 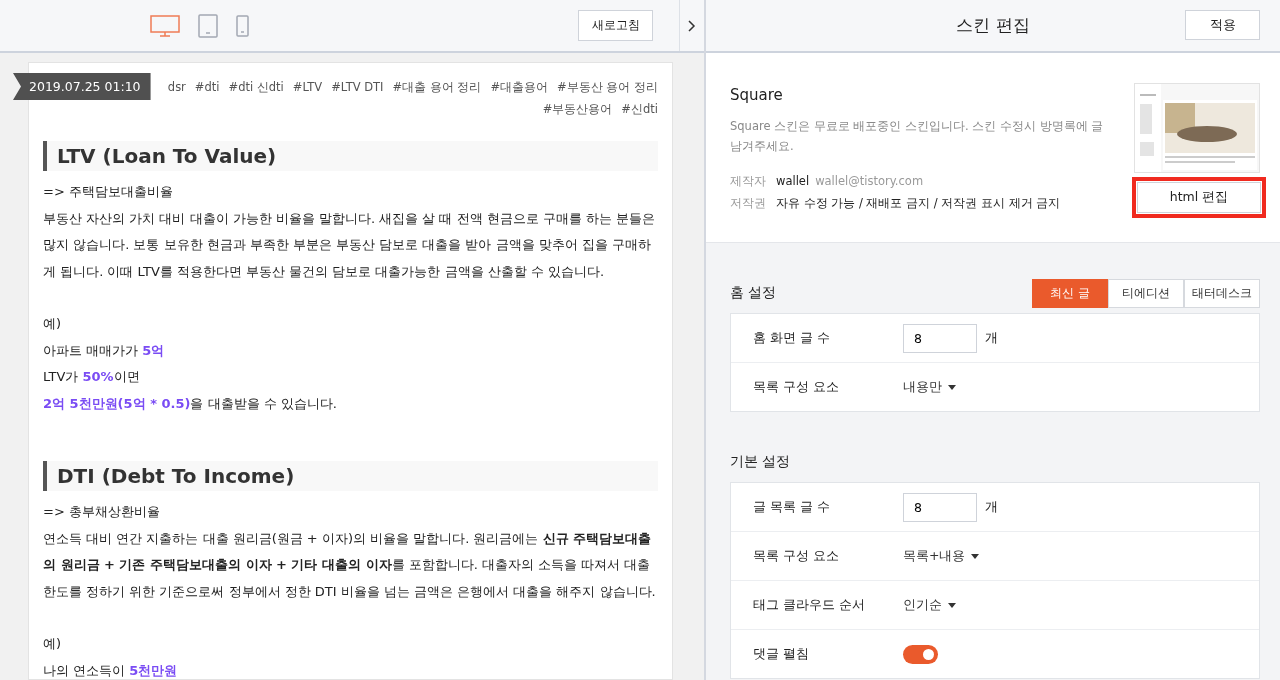 What do you see at coordinates (754, 293) in the screenshot?
I see `section-title: 홈 설정` at bounding box center [754, 293].